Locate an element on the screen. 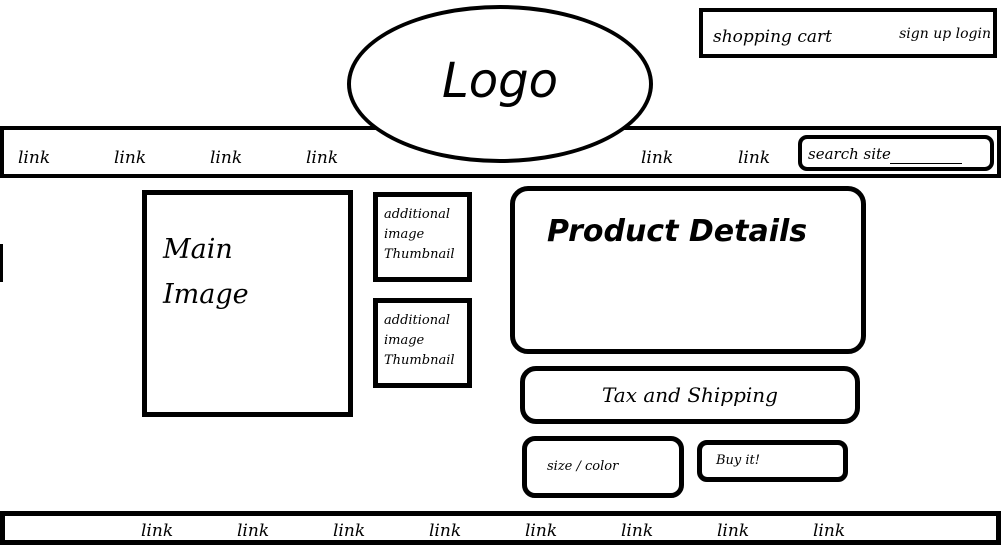 This screenshot has height=545, width=1001. size-color-label: size / color is located at coordinates (583, 466).